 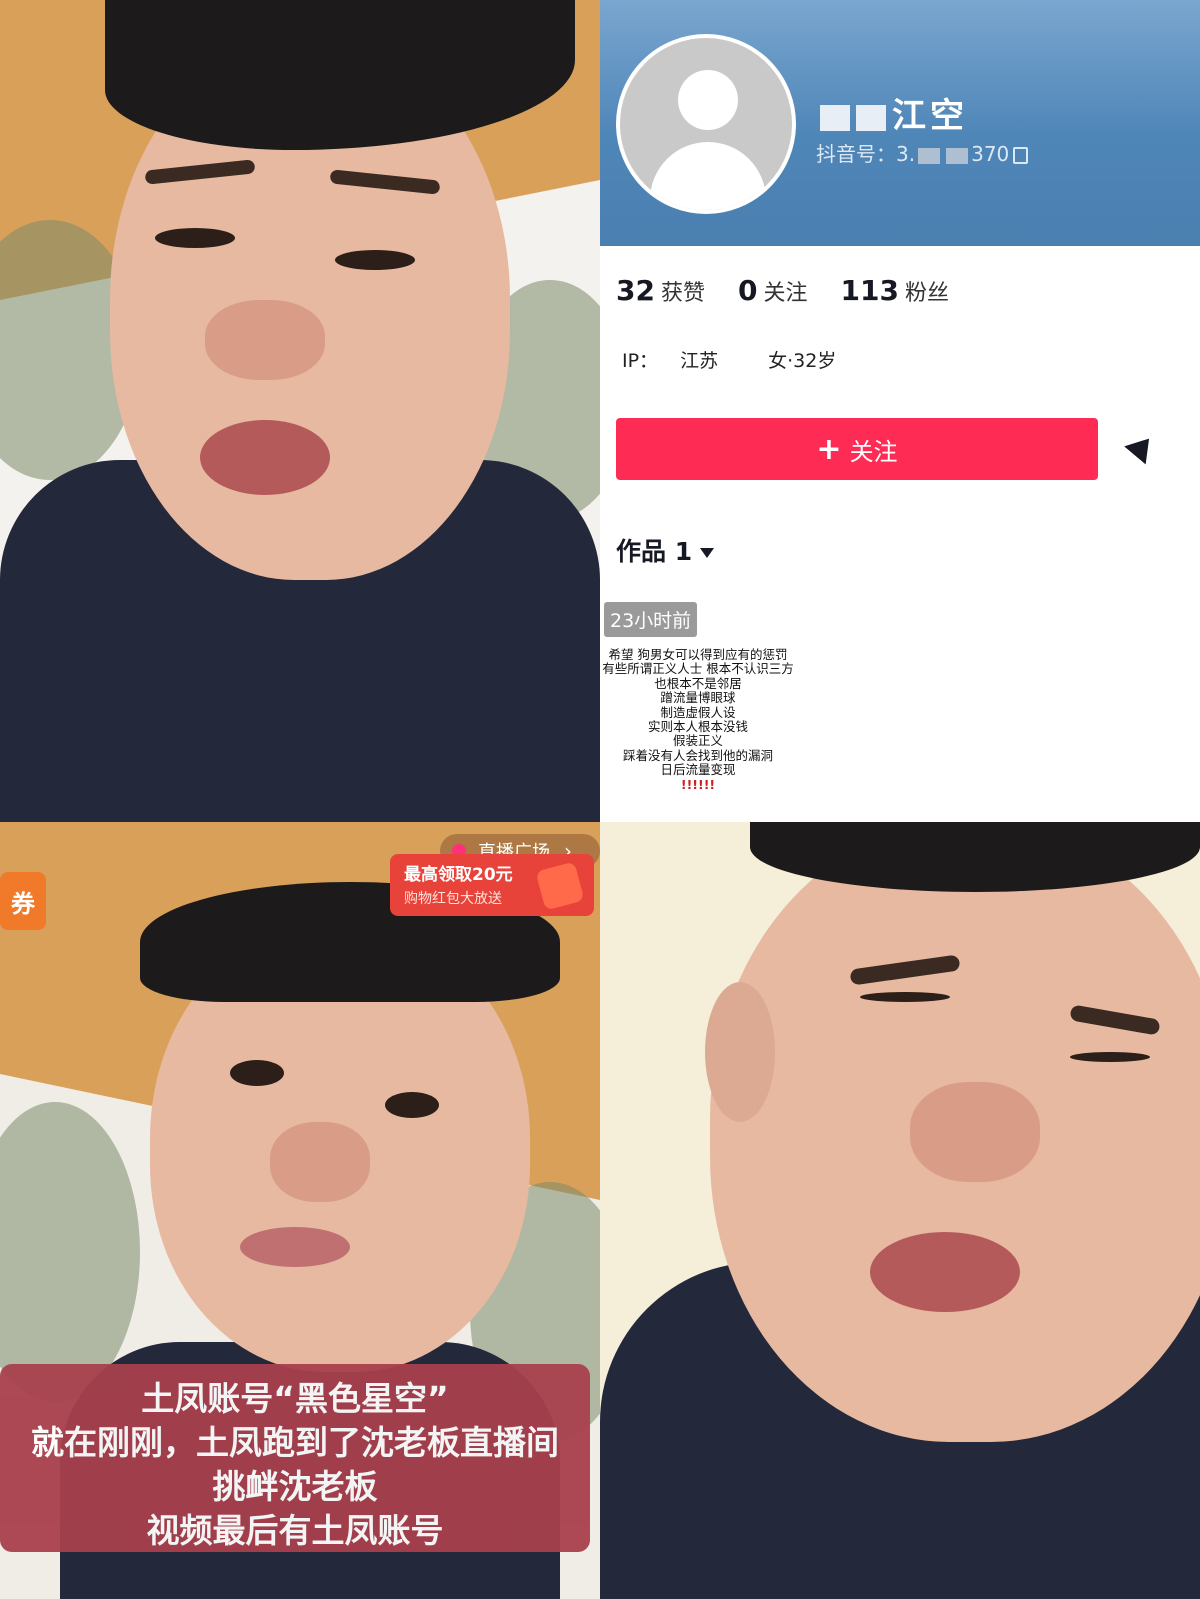 What do you see at coordinates (802, 361) in the screenshot?
I see `gender-age: 女·32岁` at bounding box center [802, 361].